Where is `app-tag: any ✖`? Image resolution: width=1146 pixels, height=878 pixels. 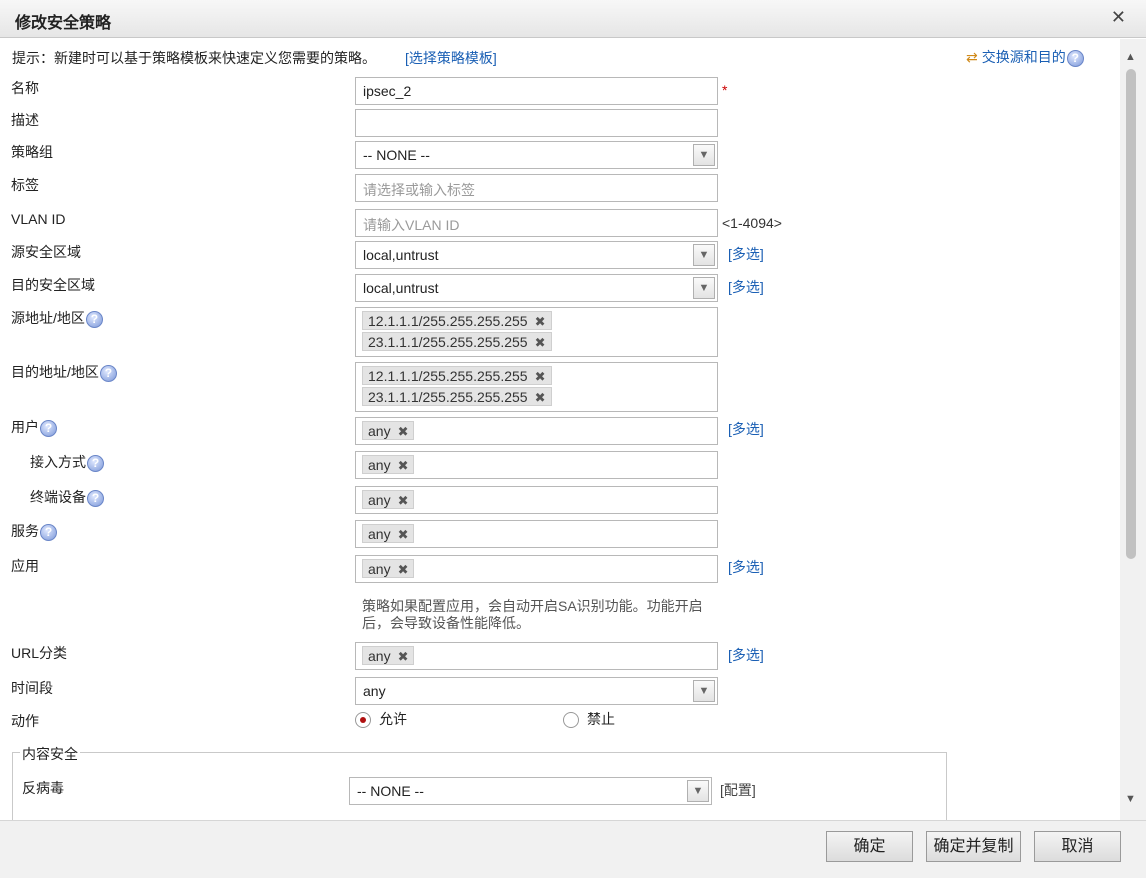
app-tag: any ✖ is located at coordinates (388, 568).